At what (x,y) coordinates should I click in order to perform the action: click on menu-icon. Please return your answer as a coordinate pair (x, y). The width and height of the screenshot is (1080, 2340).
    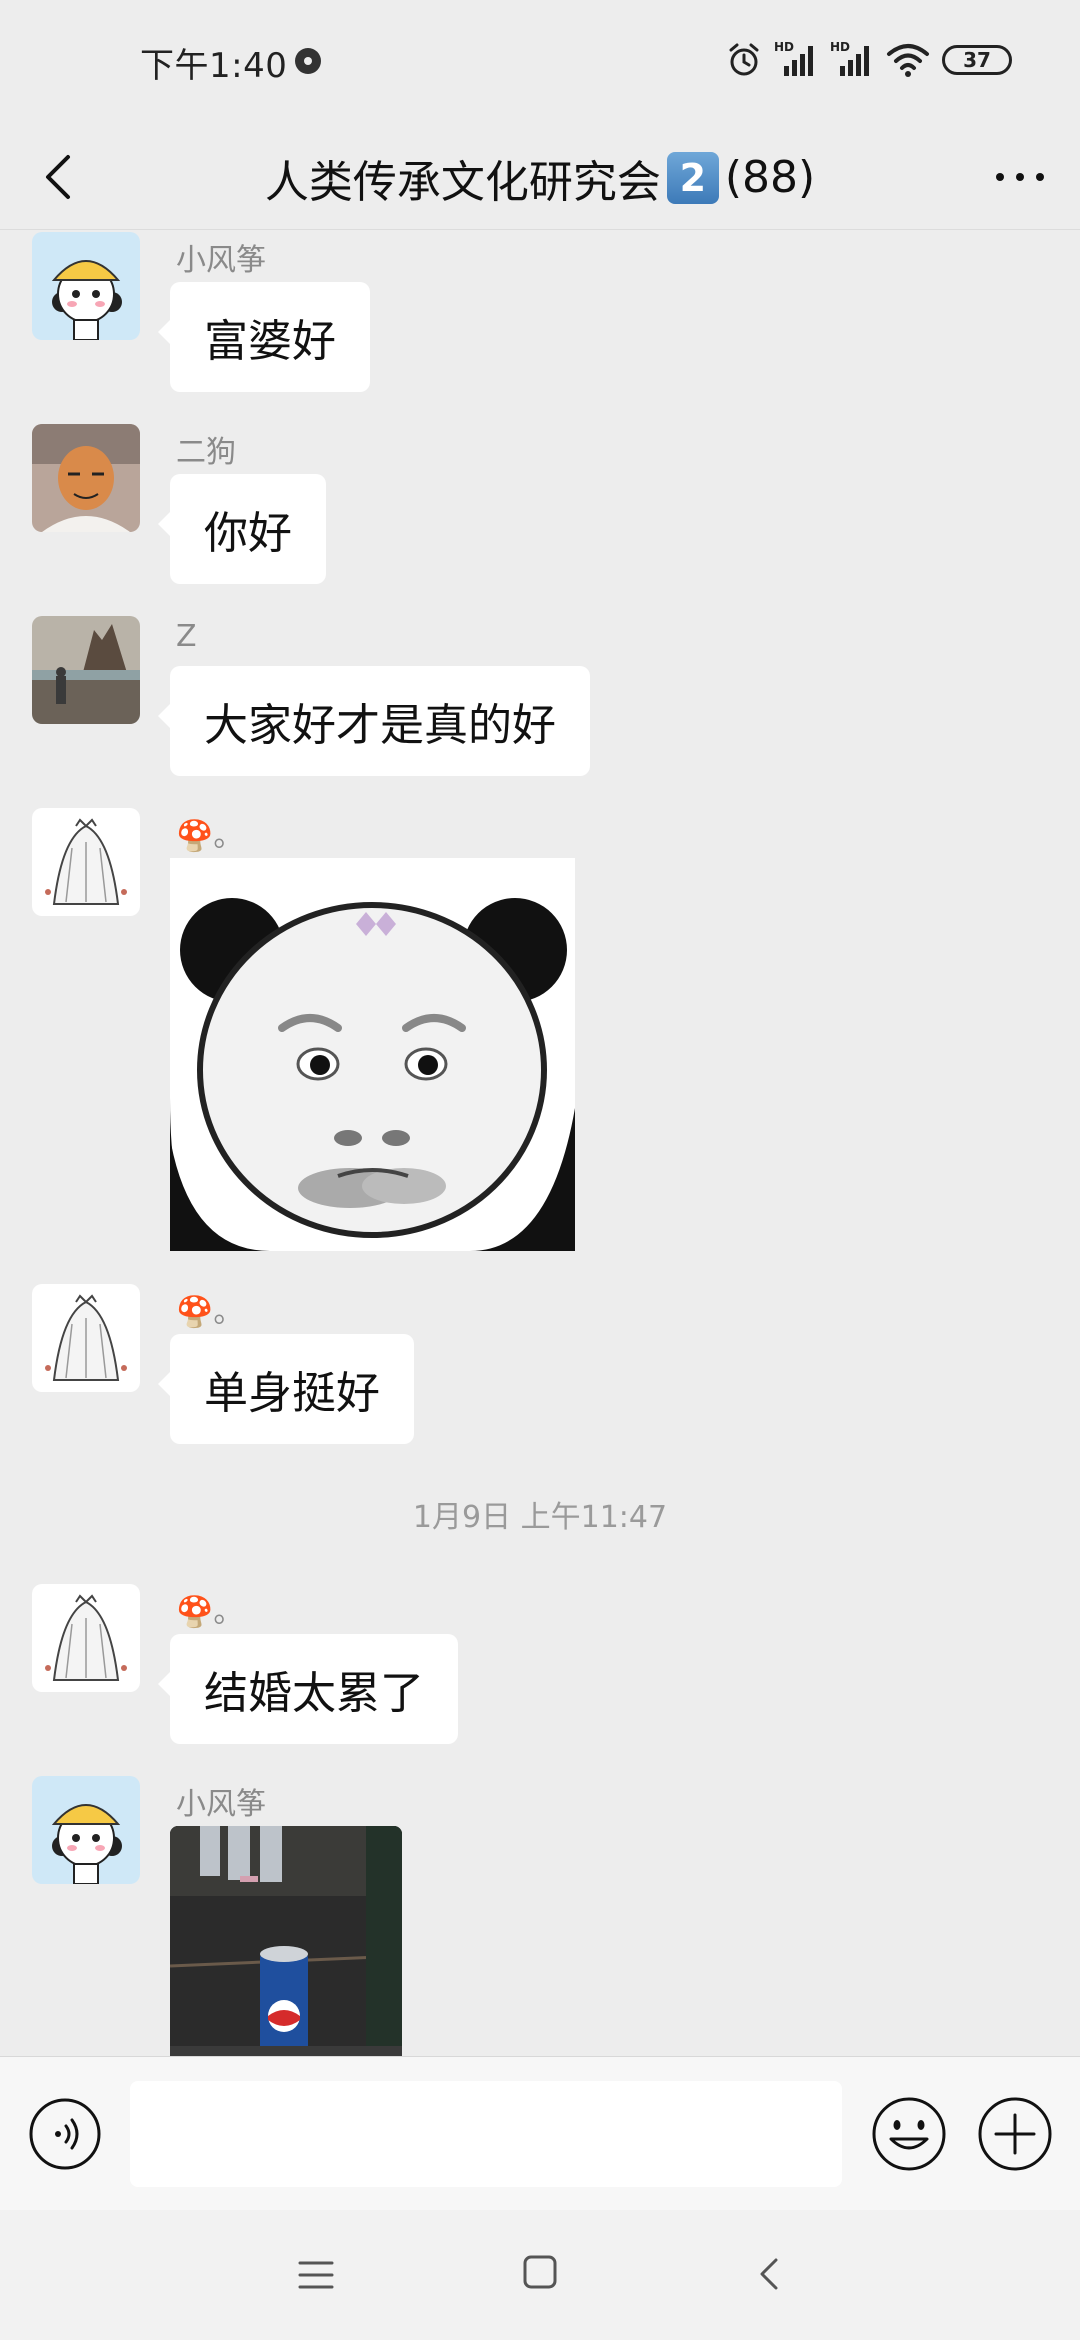
    Looking at the image, I should click on (316, 2275).